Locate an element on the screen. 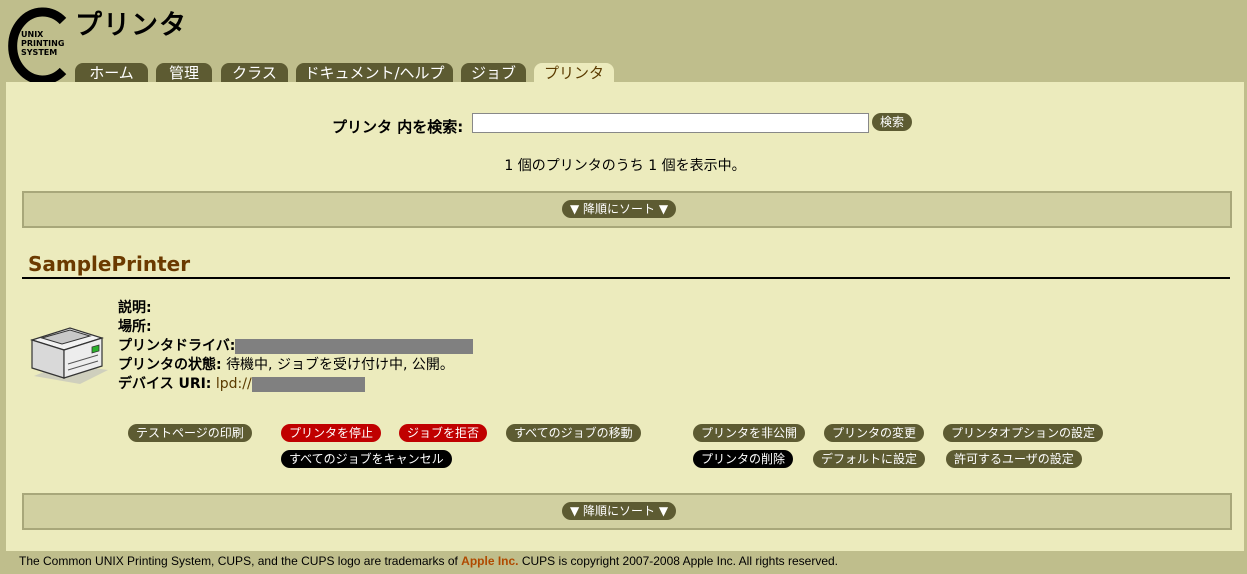 This screenshot has width=1247, height=574. delete-printer-button: プリンタの削除 is located at coordinates (743, 459).